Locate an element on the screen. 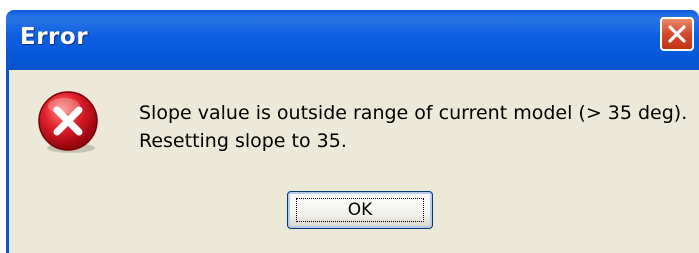  dialog-title: Error is located at coordinates (54, 37).